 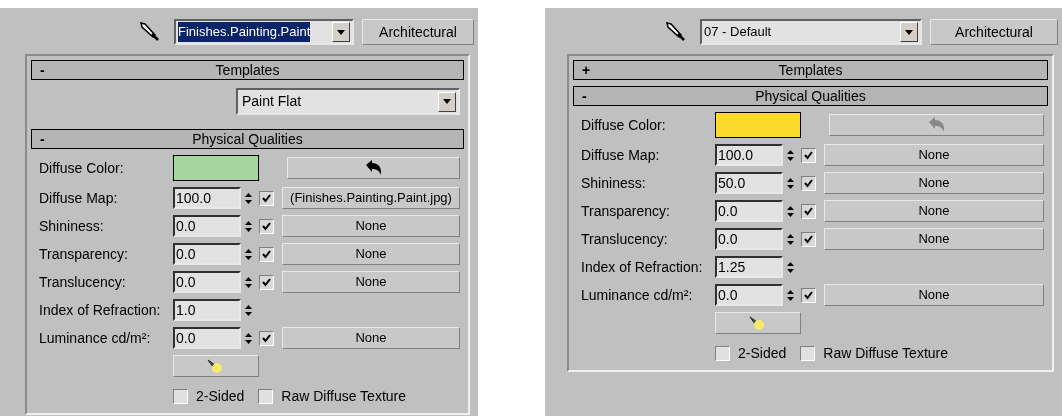 I want to click on number-field: 1.0, so click(x=207, y=310).